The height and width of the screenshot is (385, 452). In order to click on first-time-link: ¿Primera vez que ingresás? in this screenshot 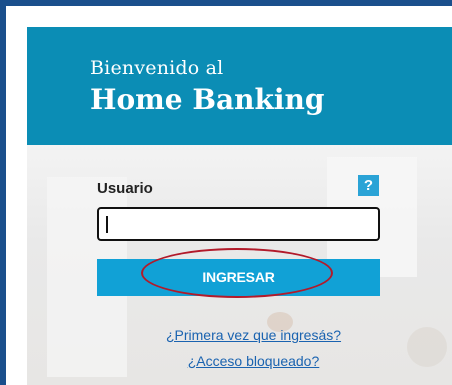, I will do `click(239, 335)`.